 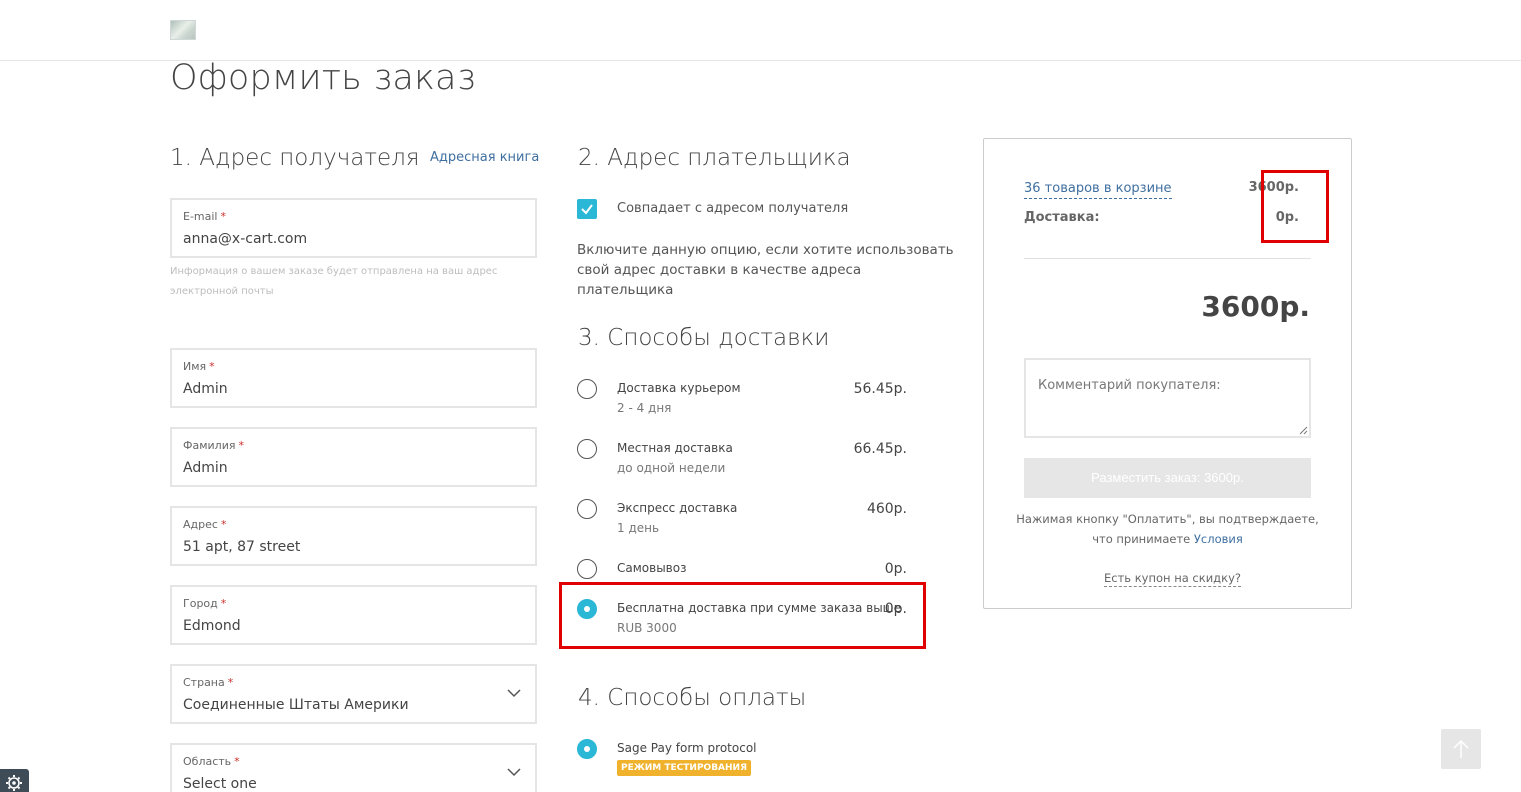 What do you see at coordinates (200, 524) in the screenshot?
I see `address-label: Адрес` at bounding box center [200, 524].